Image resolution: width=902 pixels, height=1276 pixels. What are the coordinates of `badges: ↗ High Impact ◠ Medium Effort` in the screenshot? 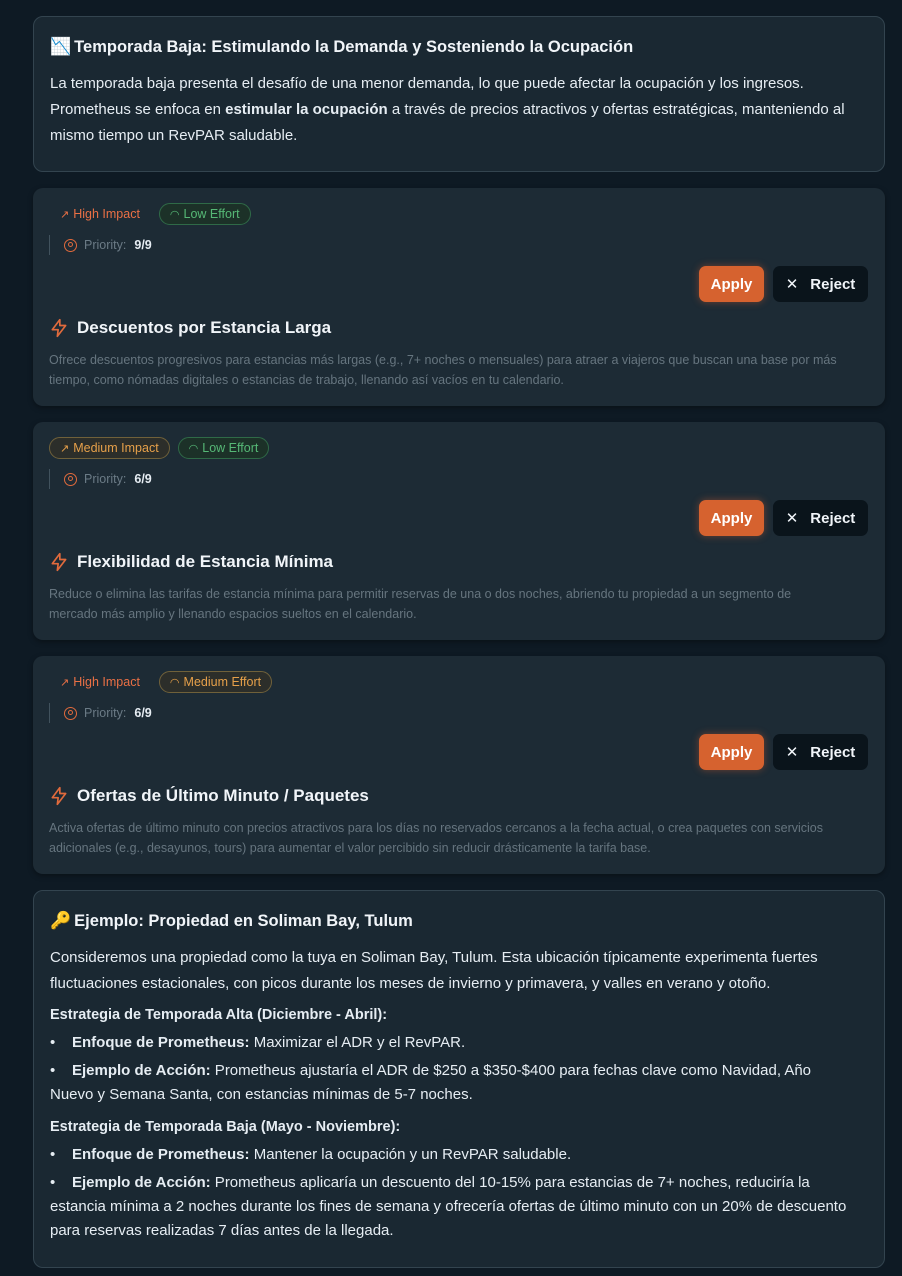 It's located at (161, 682).